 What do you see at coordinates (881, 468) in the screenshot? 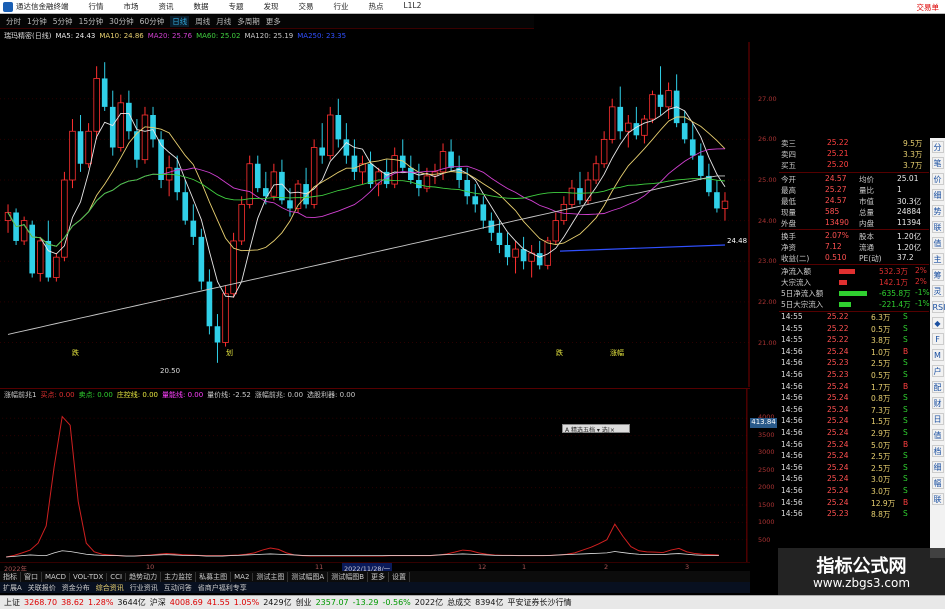
I see `tick-volume: 2.5万` at bounding box center [881, 468].